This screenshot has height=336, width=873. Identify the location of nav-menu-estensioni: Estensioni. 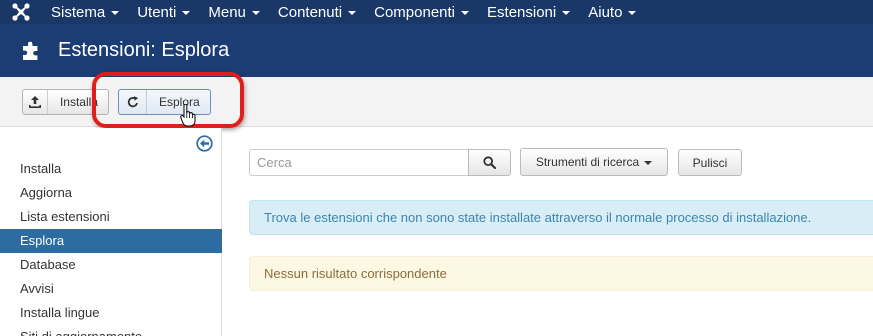
(528, 12).